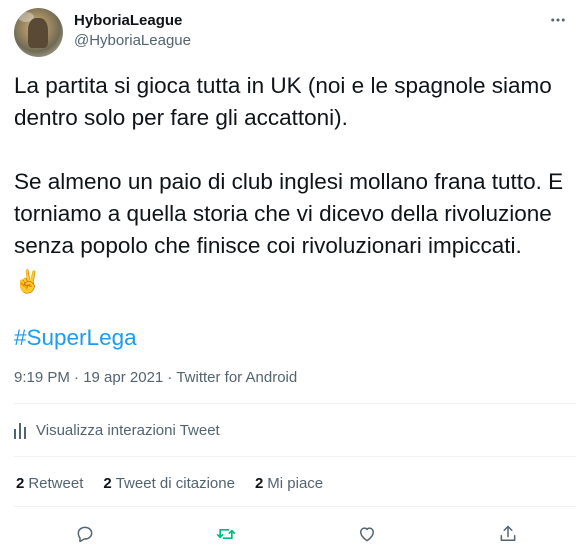 The width and height of the screenshot is (588, 557). Describe the element at coordinates (107, 483) in the screenshot. I see `quotes-count: 2` at that location.